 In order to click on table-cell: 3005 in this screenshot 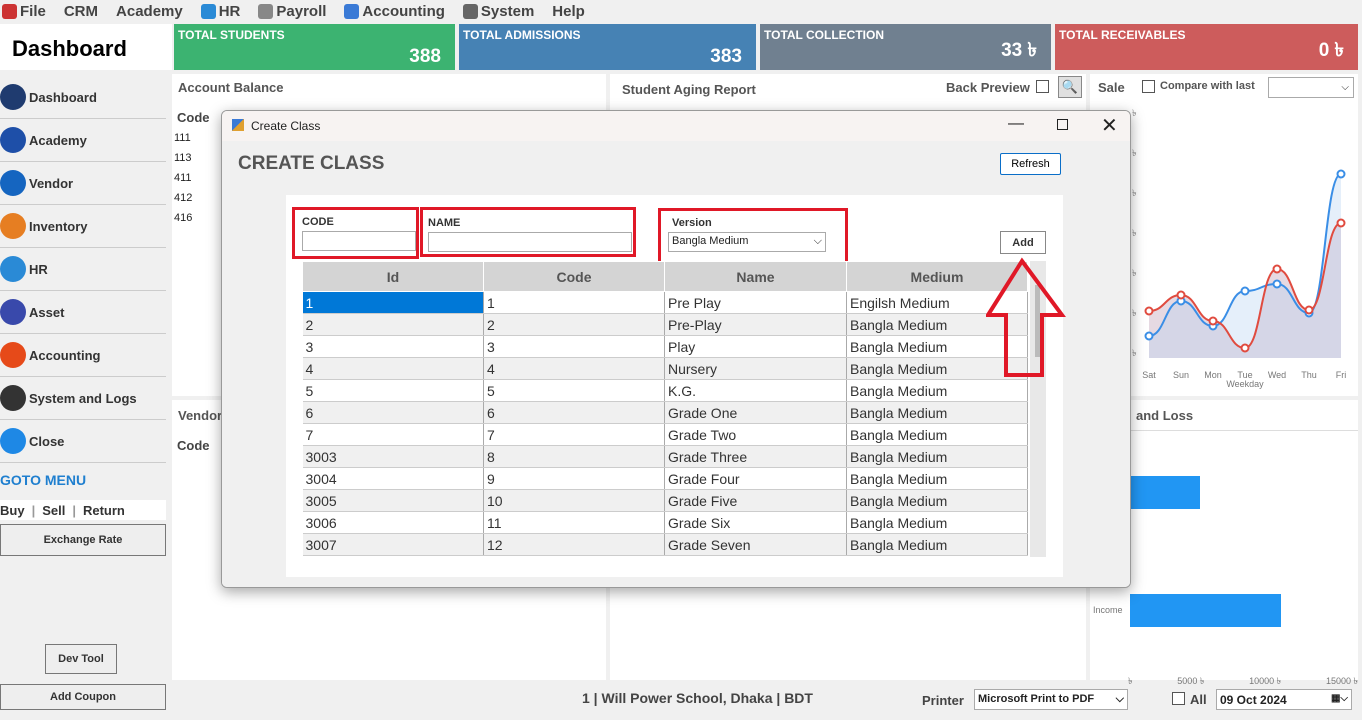, I will do `click(393, 500)`.